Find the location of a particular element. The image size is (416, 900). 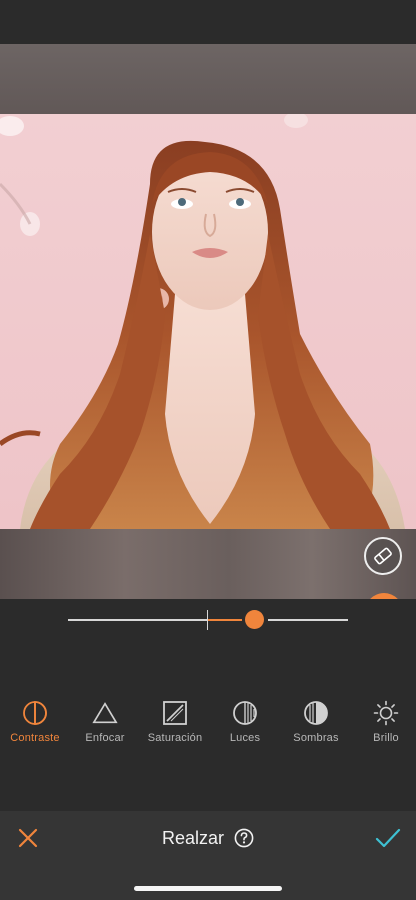

editor-title-group: Realzar is located at coordinates (208, 838).